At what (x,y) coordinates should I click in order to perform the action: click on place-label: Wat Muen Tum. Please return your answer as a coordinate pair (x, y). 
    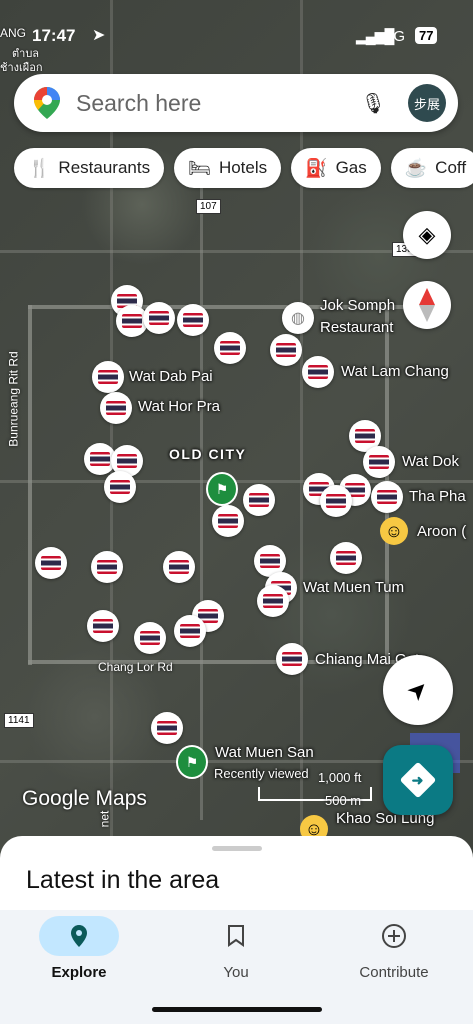
    Looking at the image, I should click on (353, 587).